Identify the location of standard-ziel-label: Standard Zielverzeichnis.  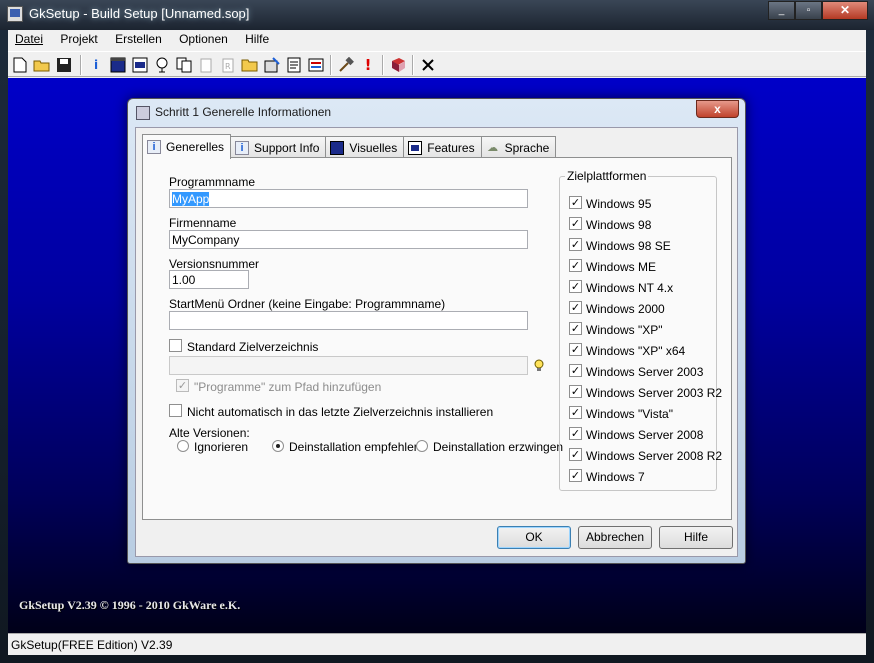
(253, 347).